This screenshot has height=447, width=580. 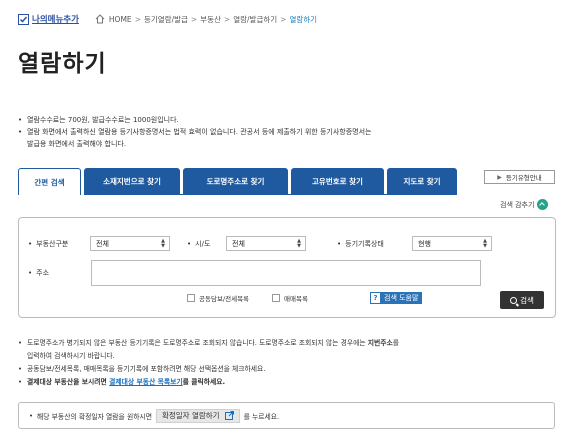 What do you see at coordinates (261, 416) in the screenshot?
I see `notice-text: 를 누르세요.` at bounding box center [261, 416].